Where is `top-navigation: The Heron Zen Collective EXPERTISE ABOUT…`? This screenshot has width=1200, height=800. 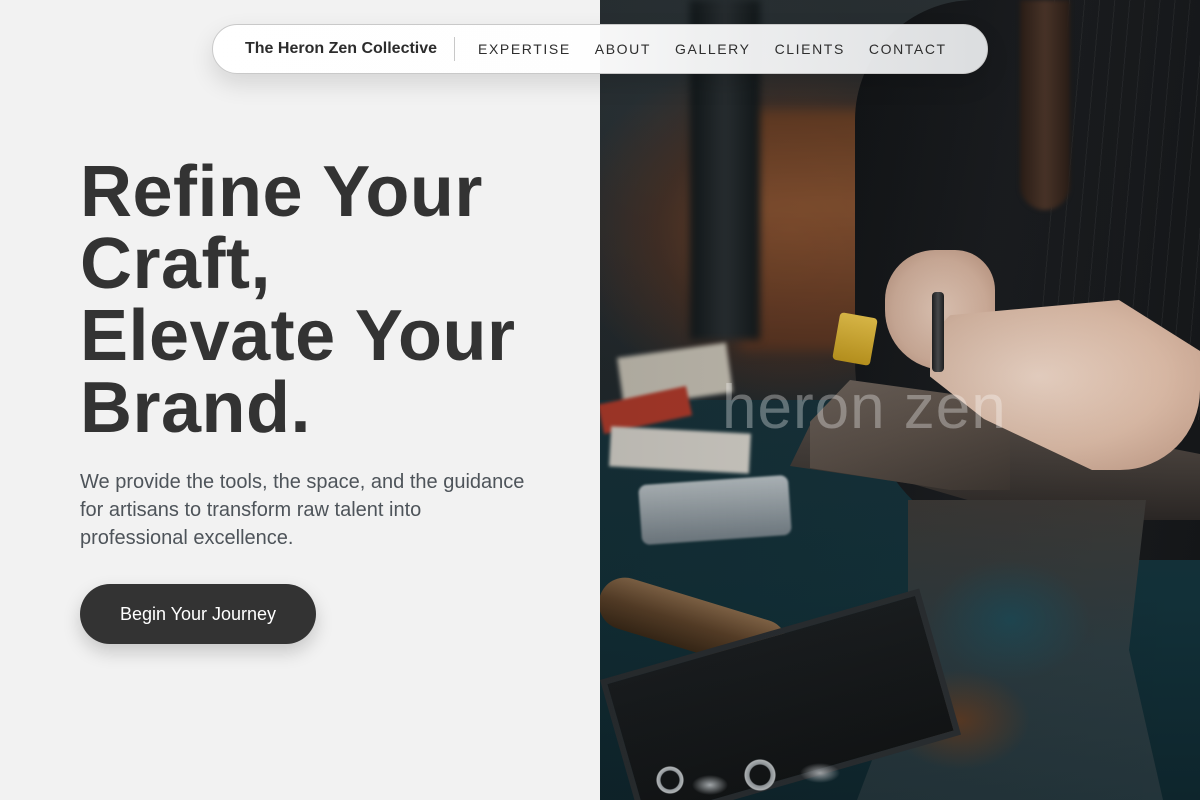 top-navigation: The Heron Zen Collective EXPERTISE ABOUT… is located at coordinates (600, 49).